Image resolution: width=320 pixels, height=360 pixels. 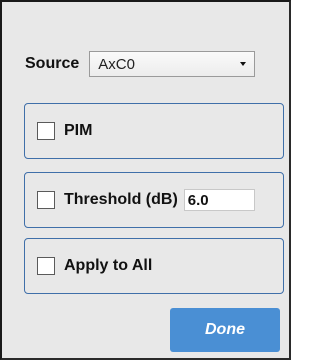 I want to click on apply-all-checkbox, so click(x=46, y=266).